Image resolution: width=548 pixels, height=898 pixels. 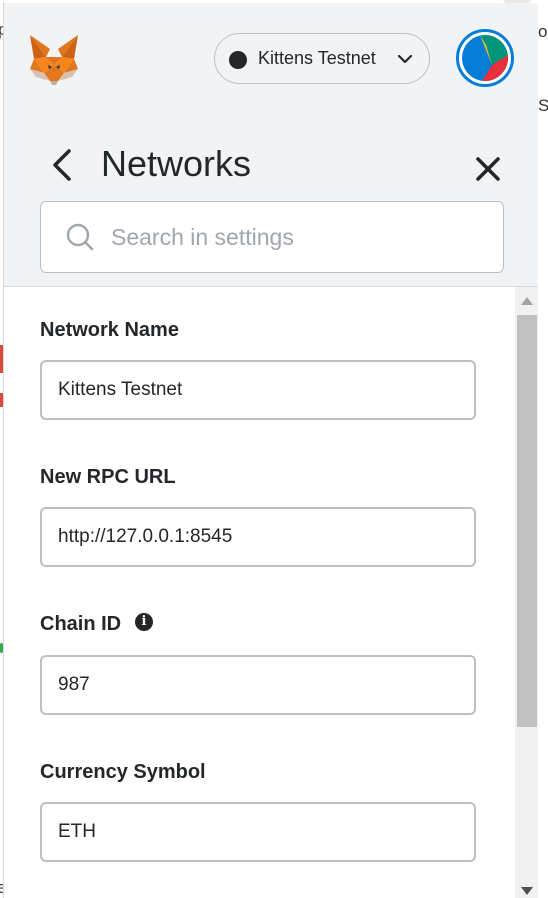 I want to click on chevron-down-icon, so click(x=405, y=59).